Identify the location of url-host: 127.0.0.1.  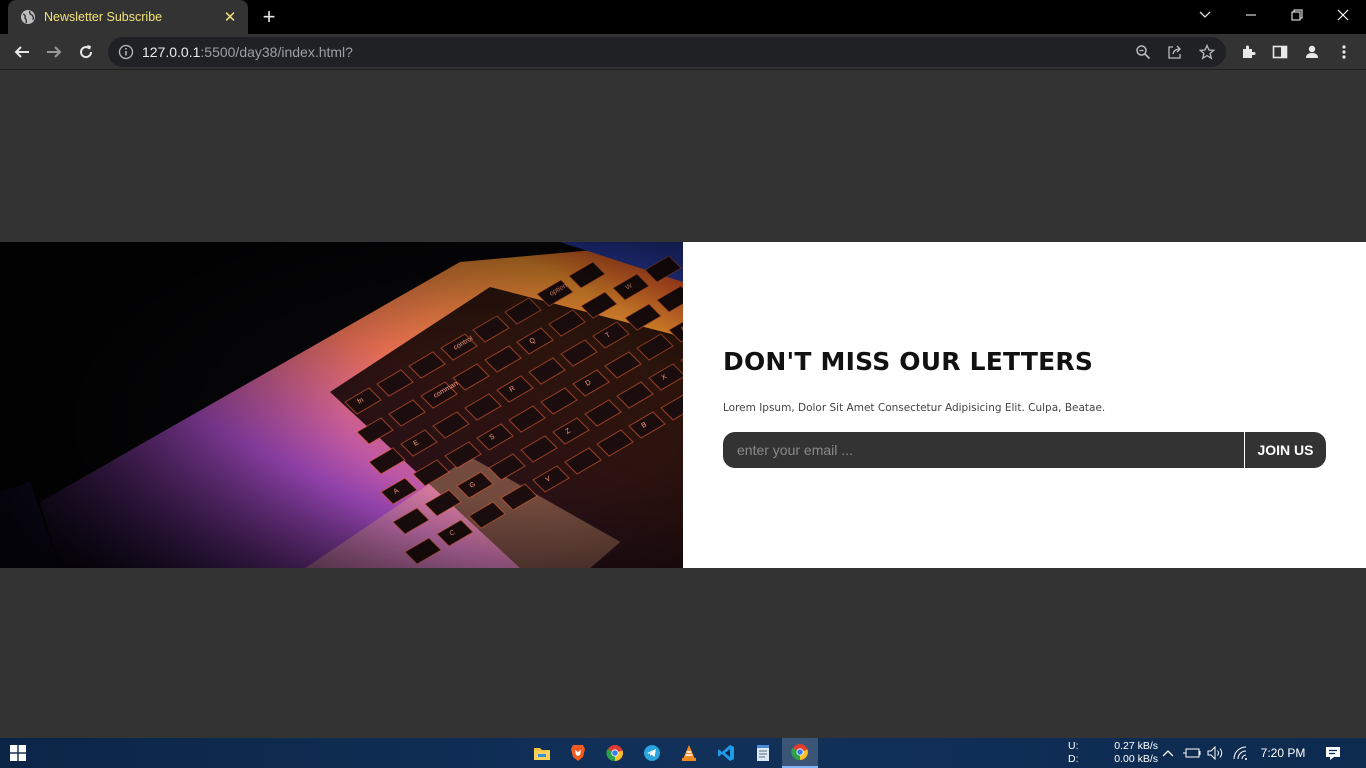
(171, 52).